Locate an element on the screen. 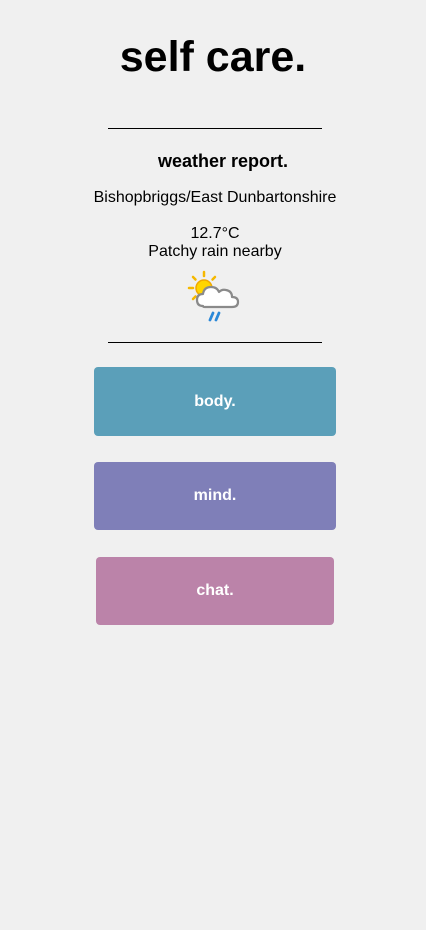  bottom-divider is located at coordinates (215, 342).